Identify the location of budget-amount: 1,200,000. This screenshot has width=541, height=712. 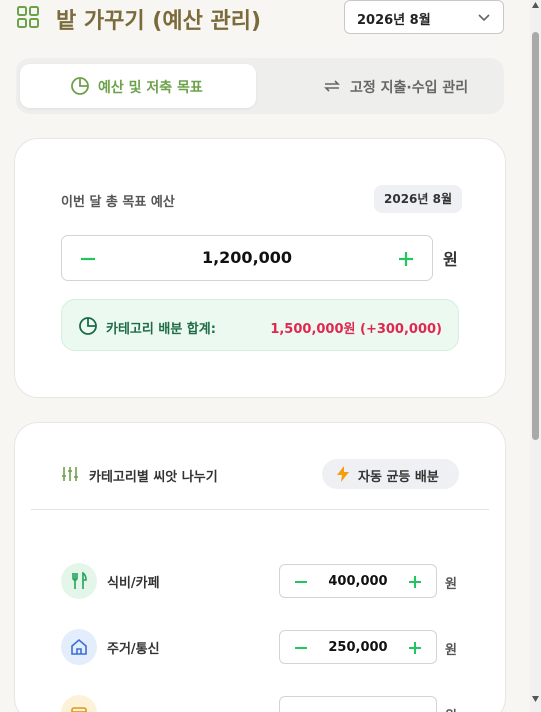
(247, 257).